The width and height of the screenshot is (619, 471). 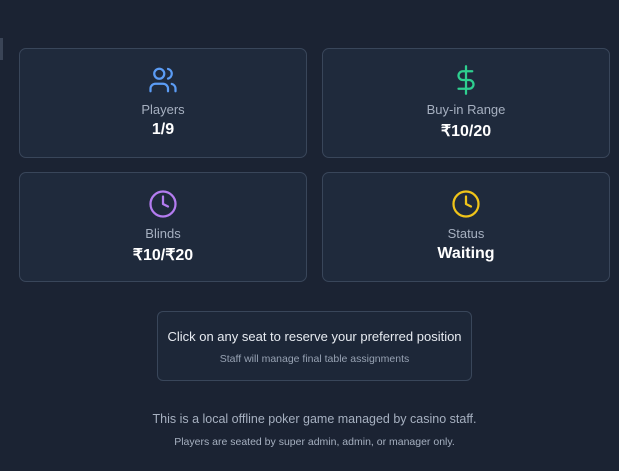 What do you see at coordinates (163, 109) in the screenshot?
I see `players-label: Players` at bounding box center [163, 109].